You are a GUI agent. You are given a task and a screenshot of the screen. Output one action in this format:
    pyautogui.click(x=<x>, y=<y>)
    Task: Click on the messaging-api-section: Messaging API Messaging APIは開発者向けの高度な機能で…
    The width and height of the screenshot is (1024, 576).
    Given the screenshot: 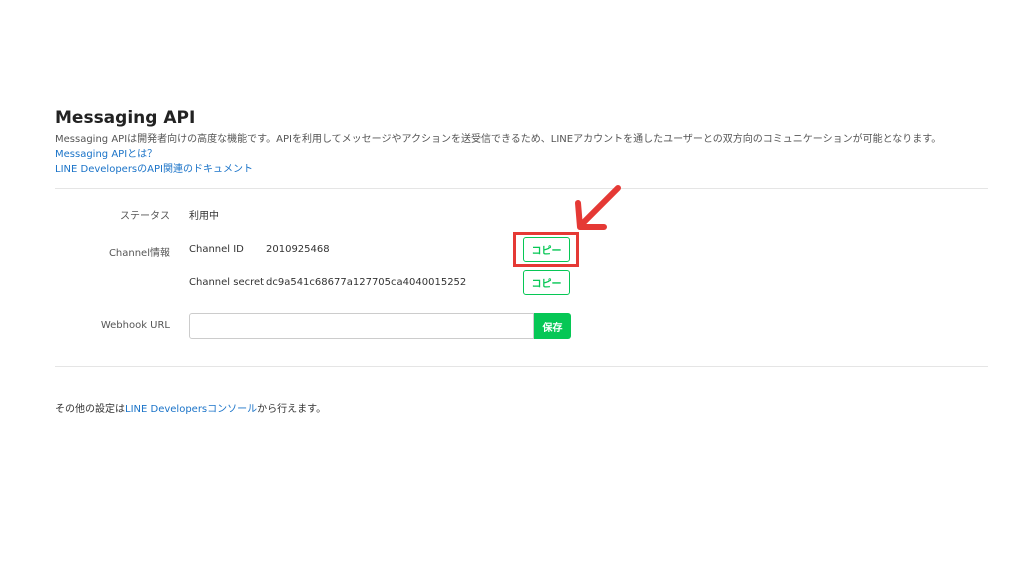 What is the action you would take?
    pyautogui.click(x=521, y=141)
    